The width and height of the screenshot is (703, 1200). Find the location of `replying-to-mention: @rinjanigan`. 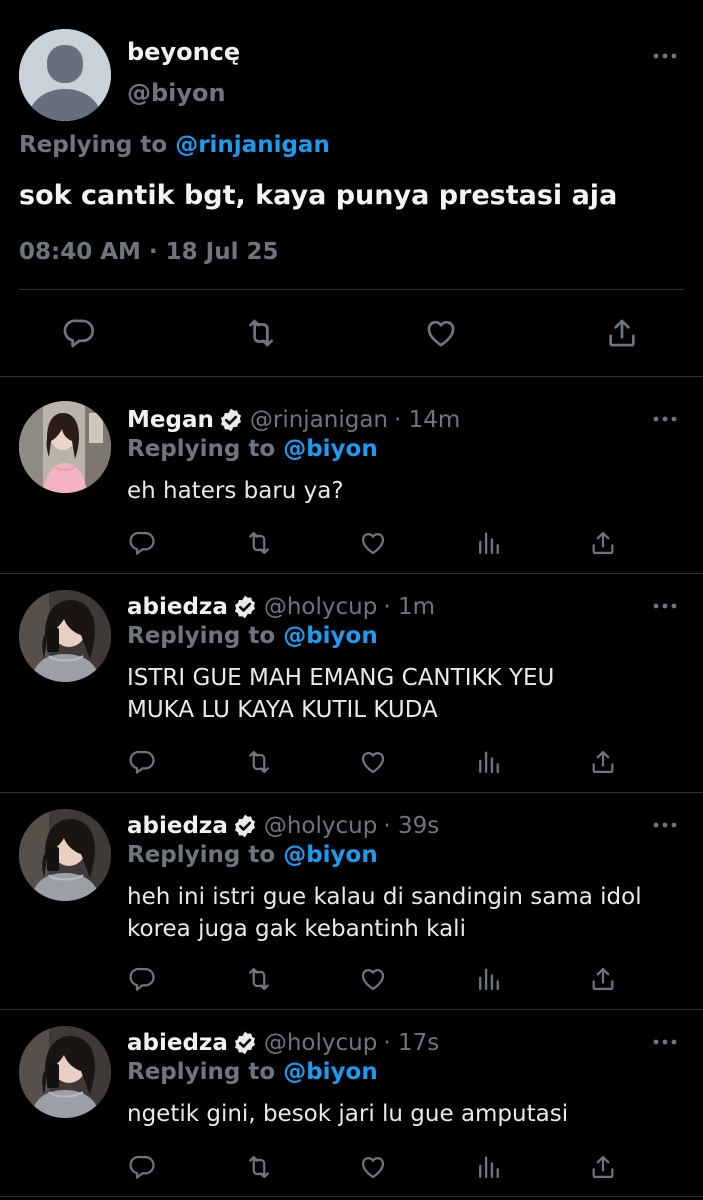

replying-to-mention: @rinjanigan is located at coordinates (252, 145).